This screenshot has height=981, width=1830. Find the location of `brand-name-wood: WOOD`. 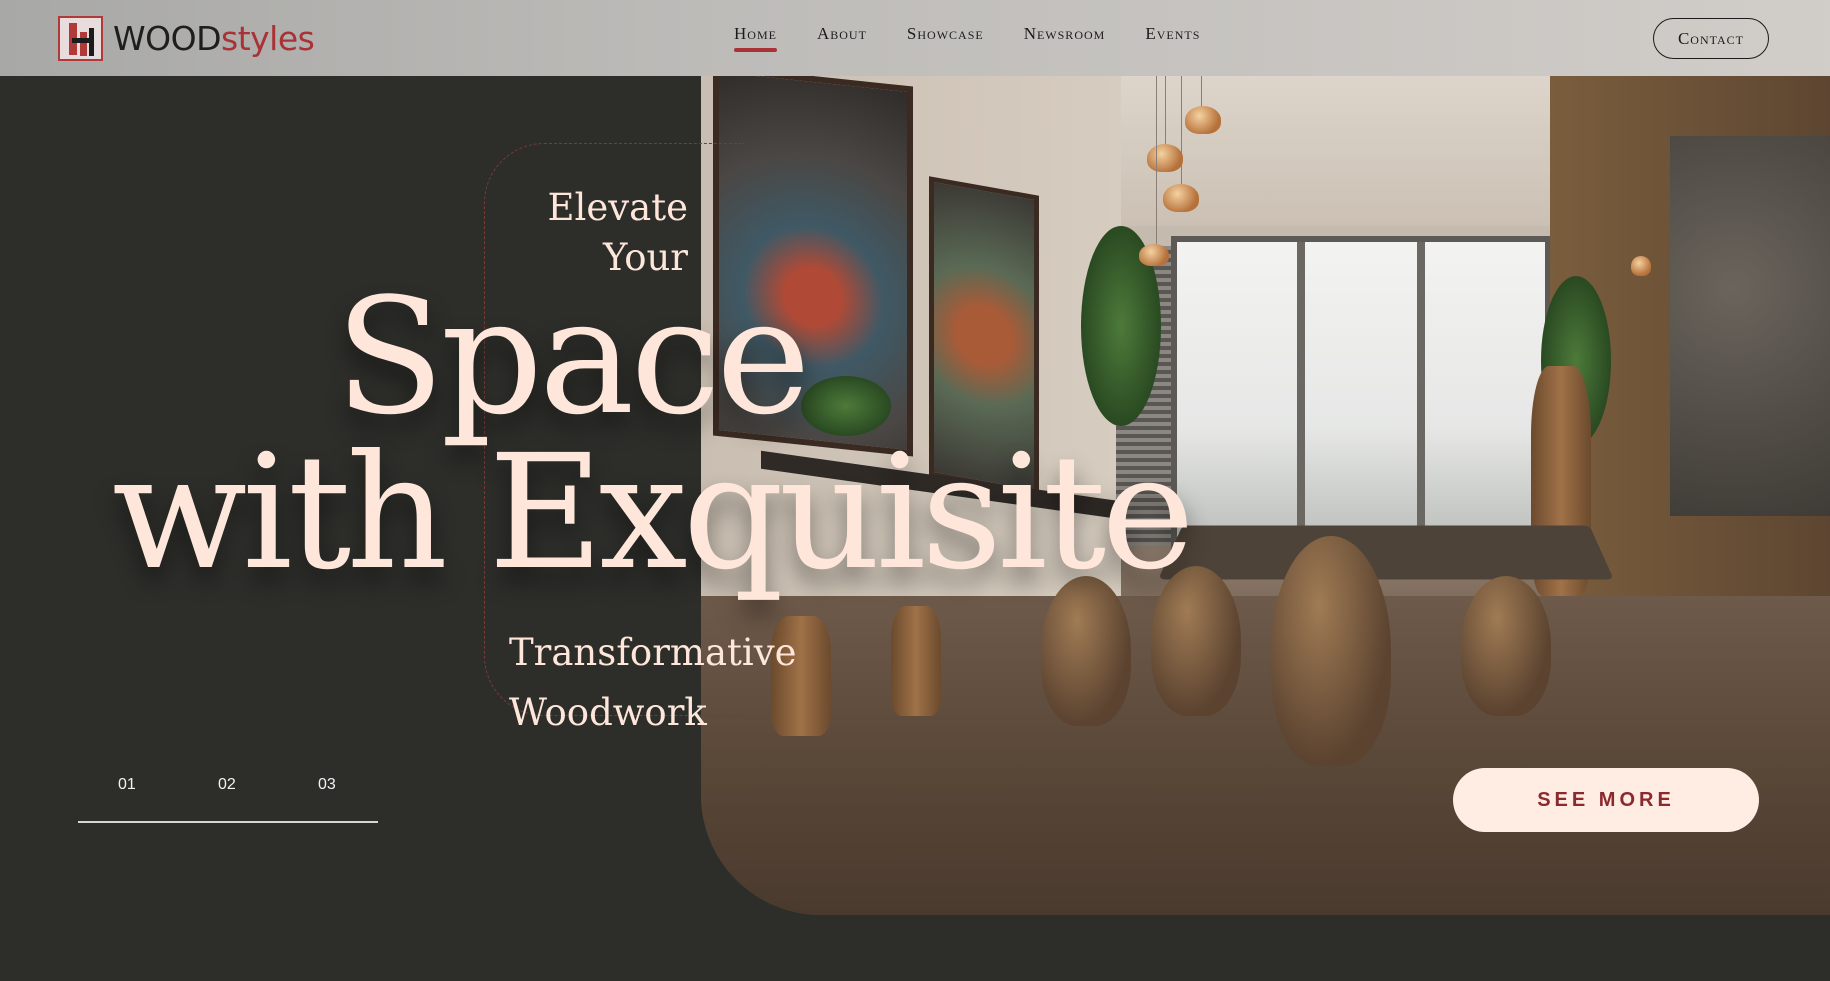

brand-name-wood: WOOD is located at coordinates (167, 38).